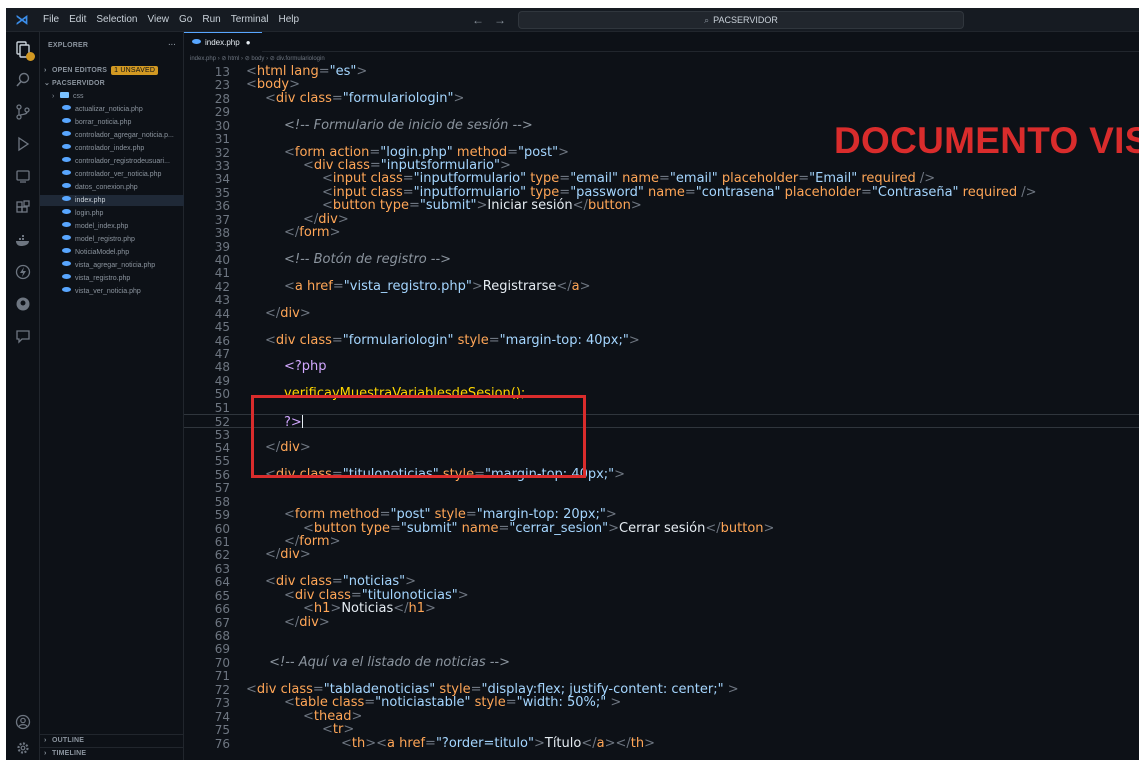 Image resolution: width=1139 pixels, height=760 pixels. Describe the element at coordinates (289, 20) in the screenshot. I see `menu-help: Help` at that location.